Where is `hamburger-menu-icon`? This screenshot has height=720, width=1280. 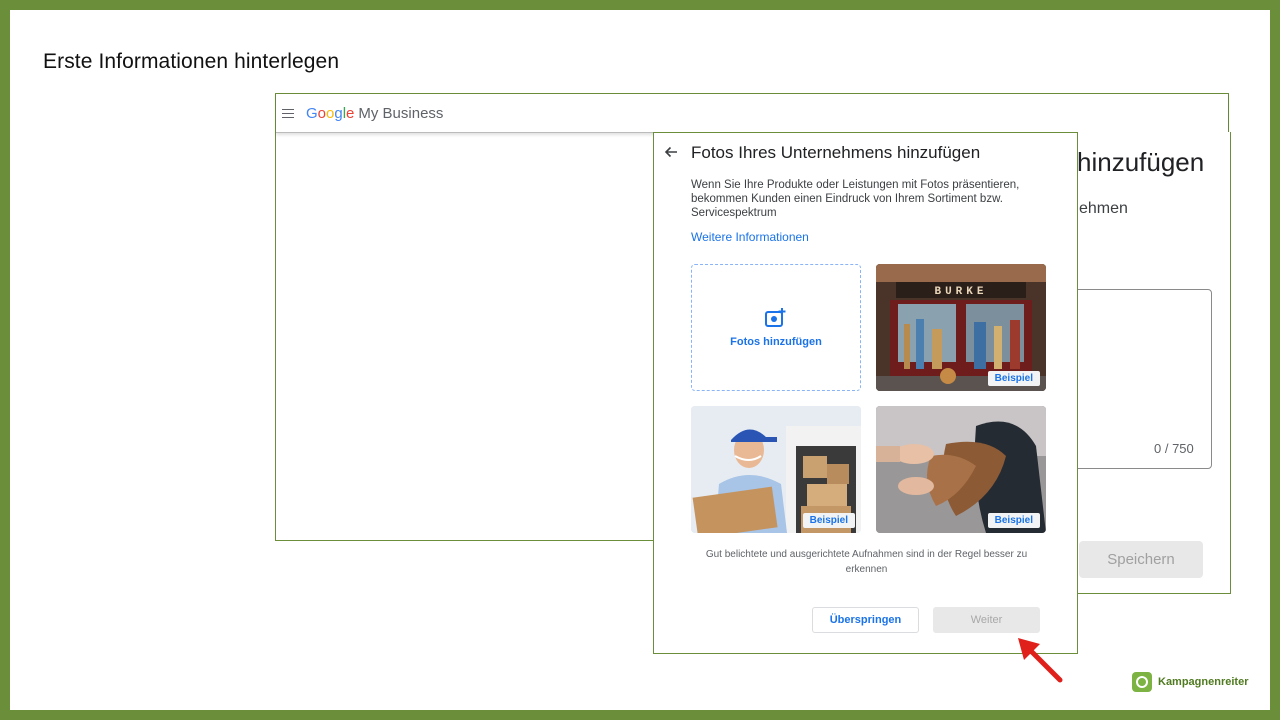 hamburger-menu-icon is located at coordinates (288, 113).